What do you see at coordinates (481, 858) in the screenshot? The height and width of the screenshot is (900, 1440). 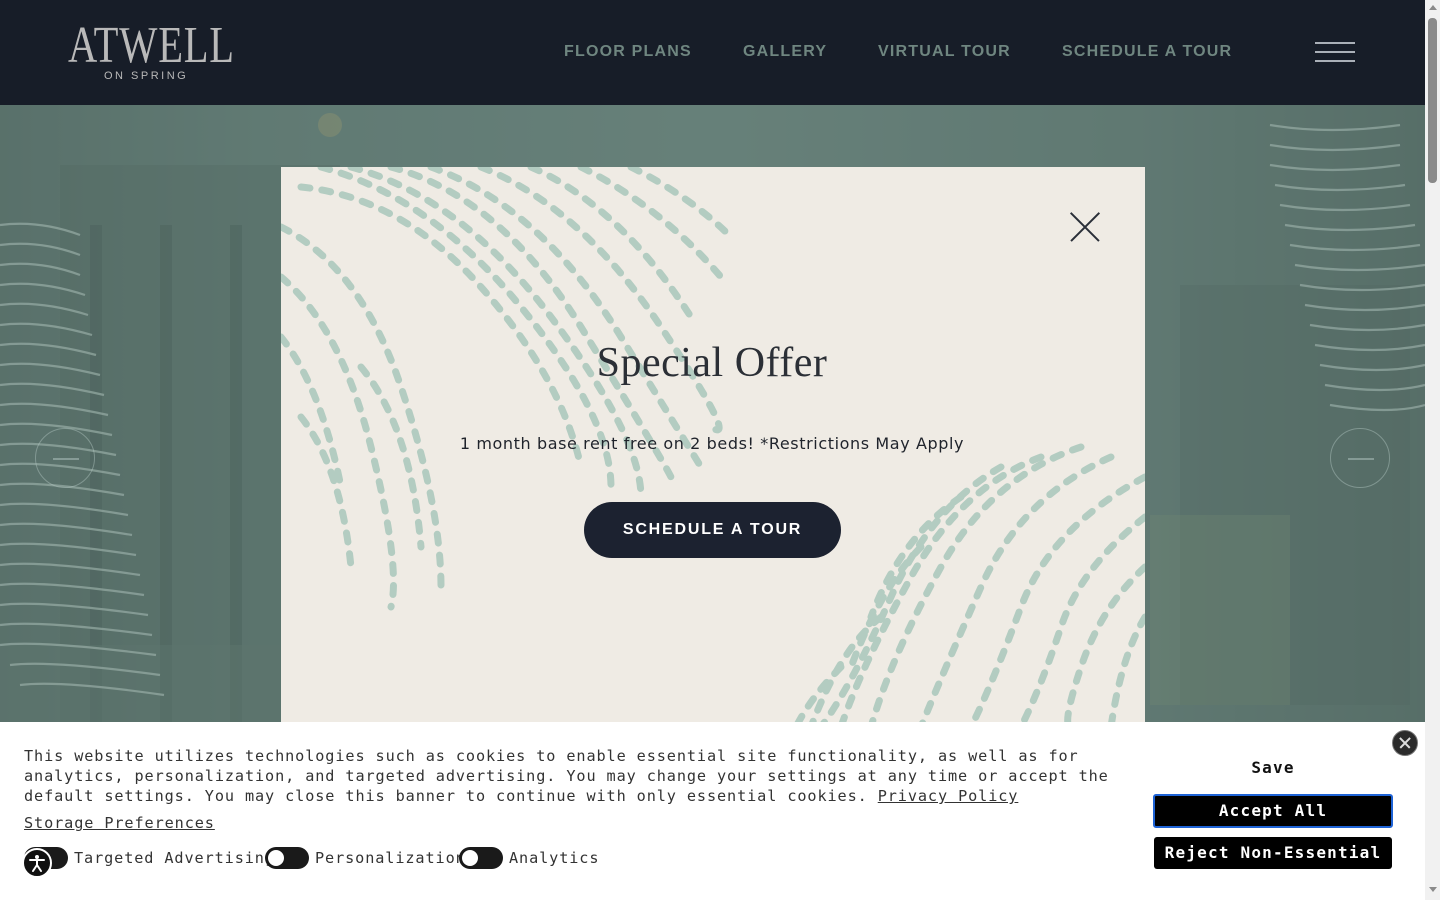 I see `analytics-switch` at bounding box center [481, 858].